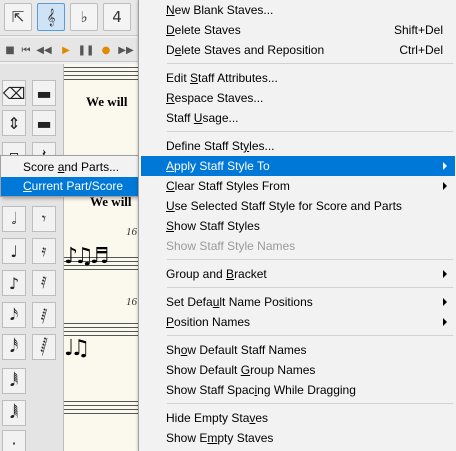  I want to click on menu-item-label: roup Names, so click(283, 370).